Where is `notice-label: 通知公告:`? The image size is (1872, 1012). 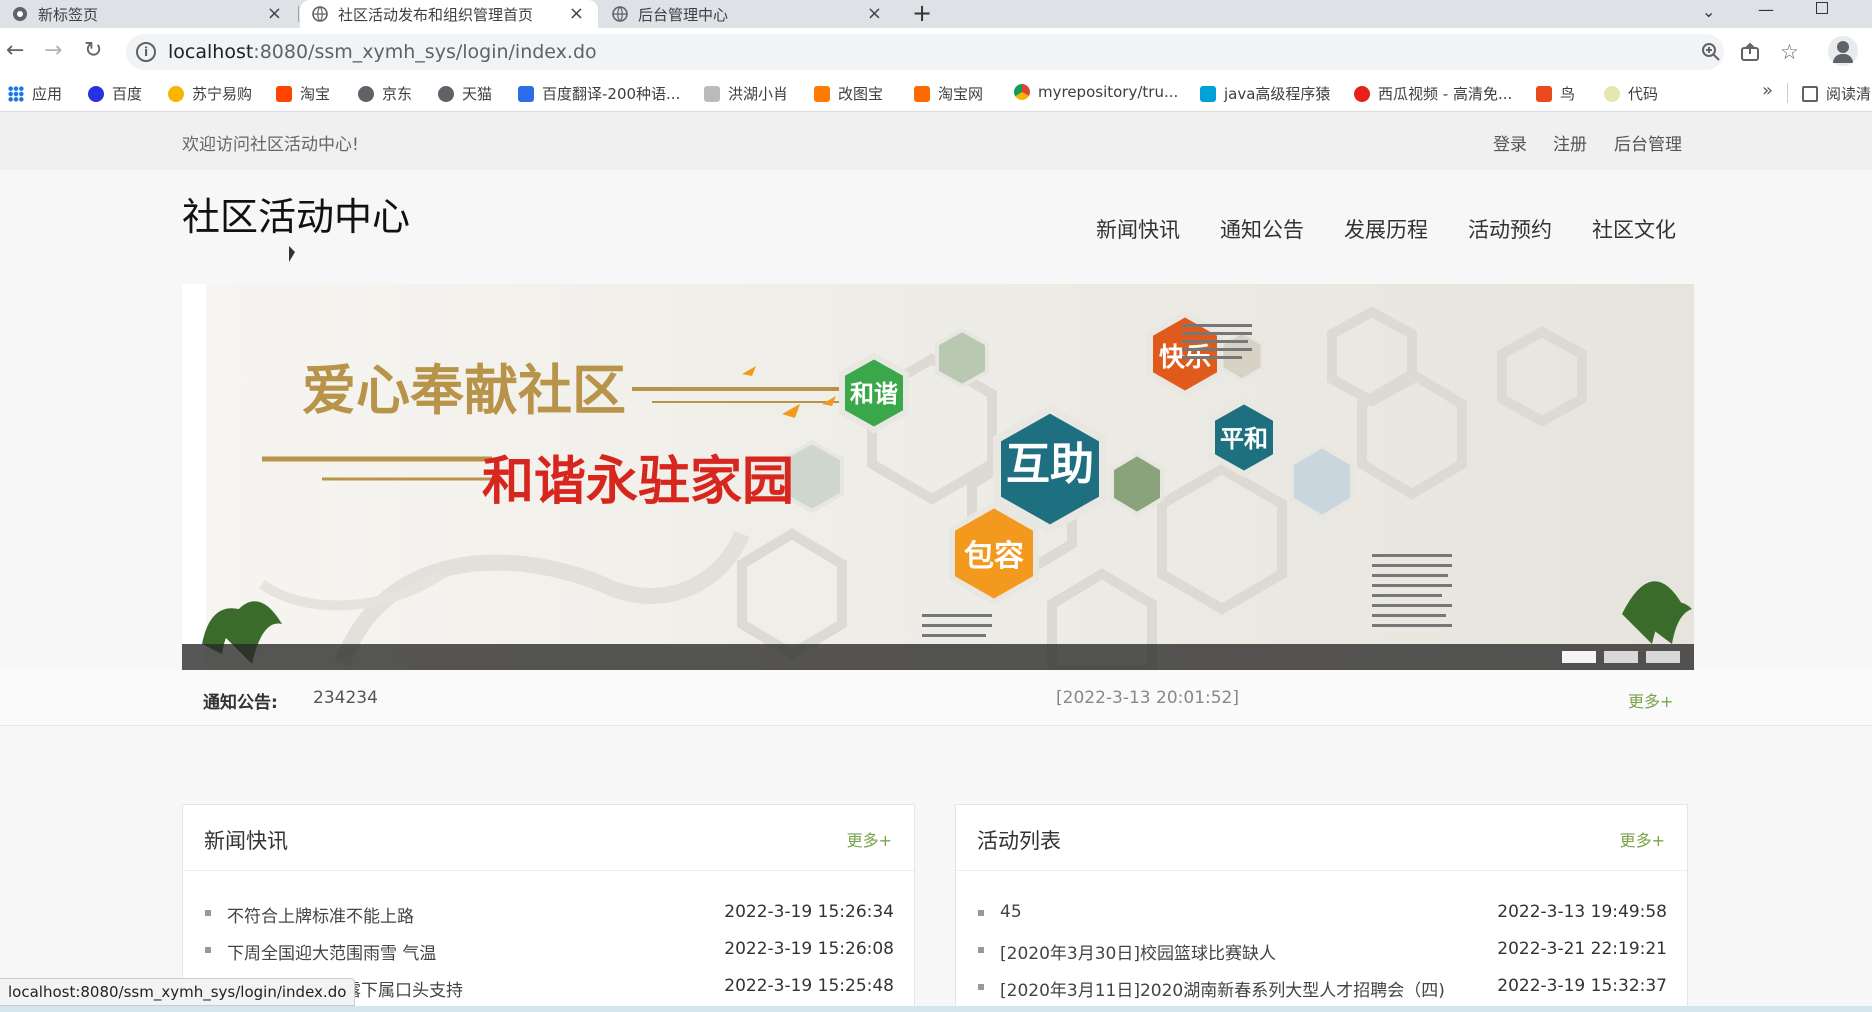 notice-label: 通知公告: is located at coordinates (240, 703).